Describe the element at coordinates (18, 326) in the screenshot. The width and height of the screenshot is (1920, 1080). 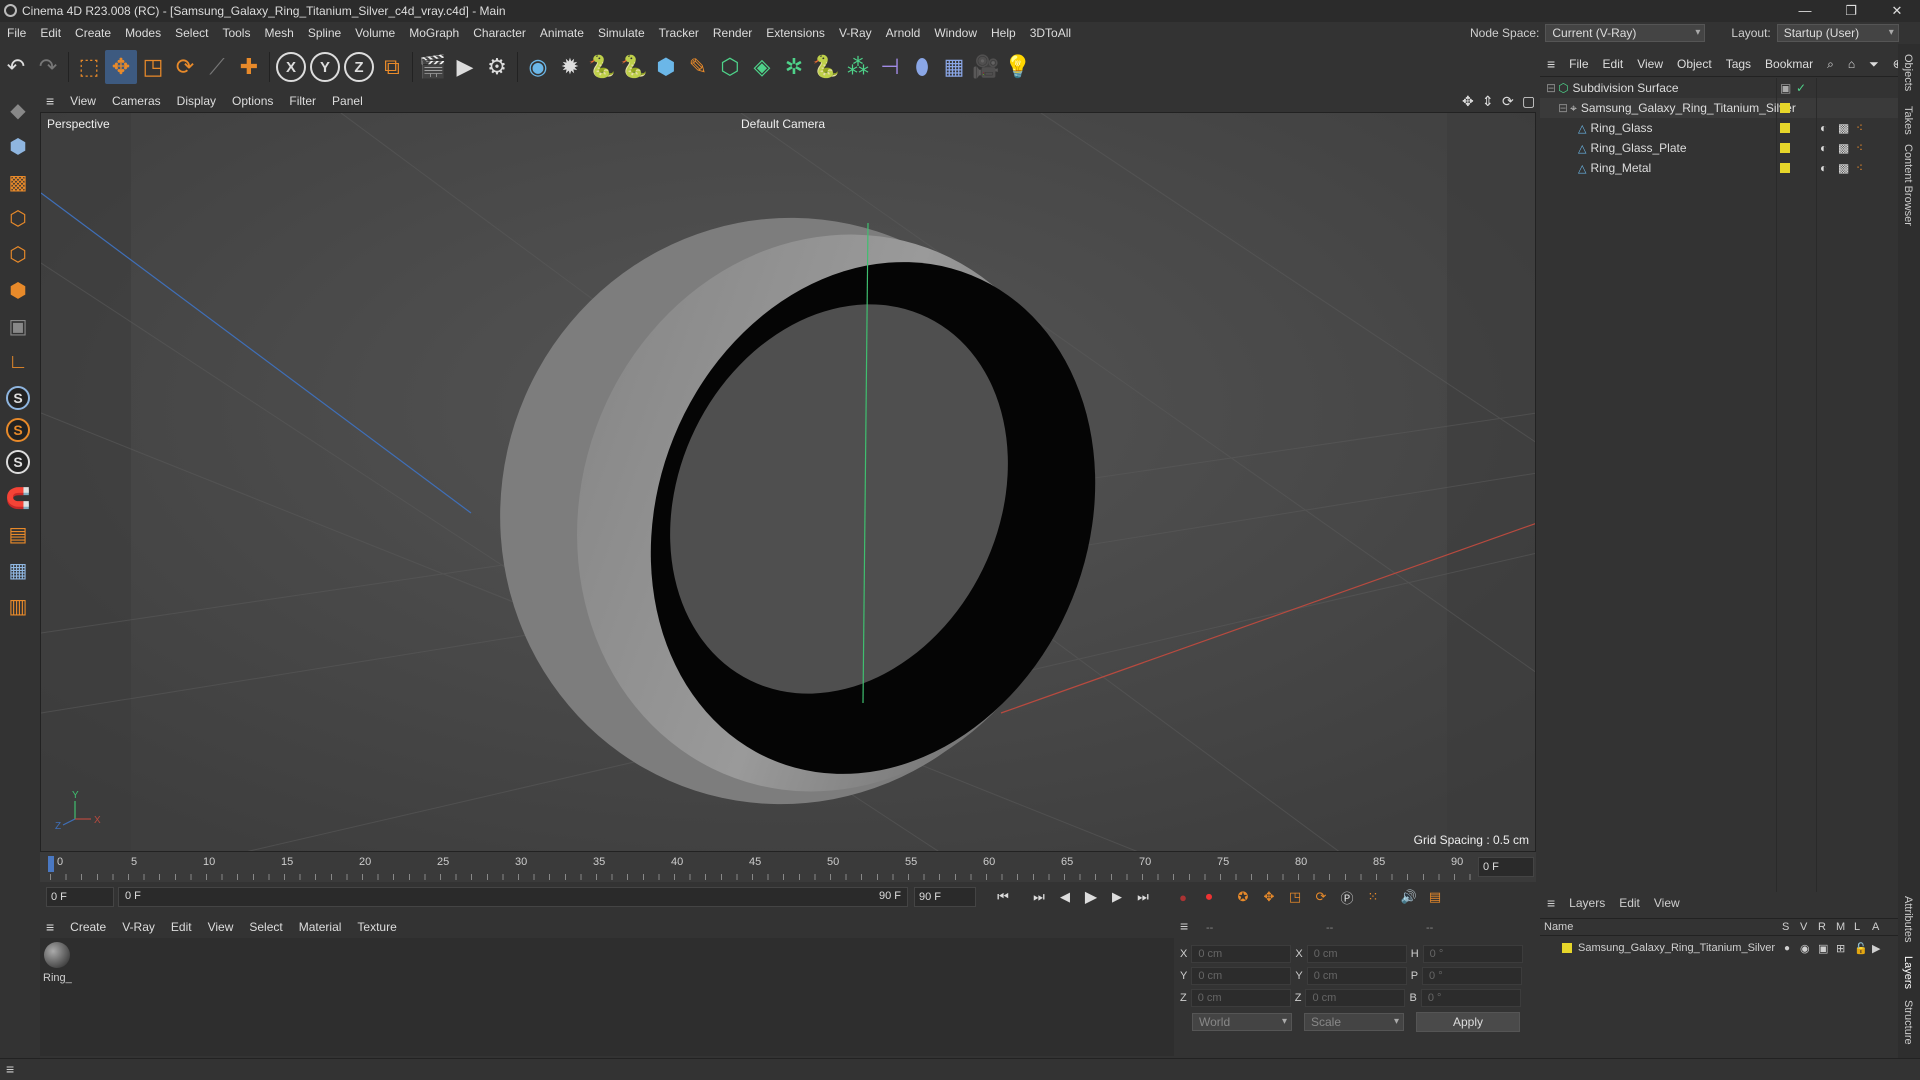
I see `uv-mode-icon: ▣` at that location.